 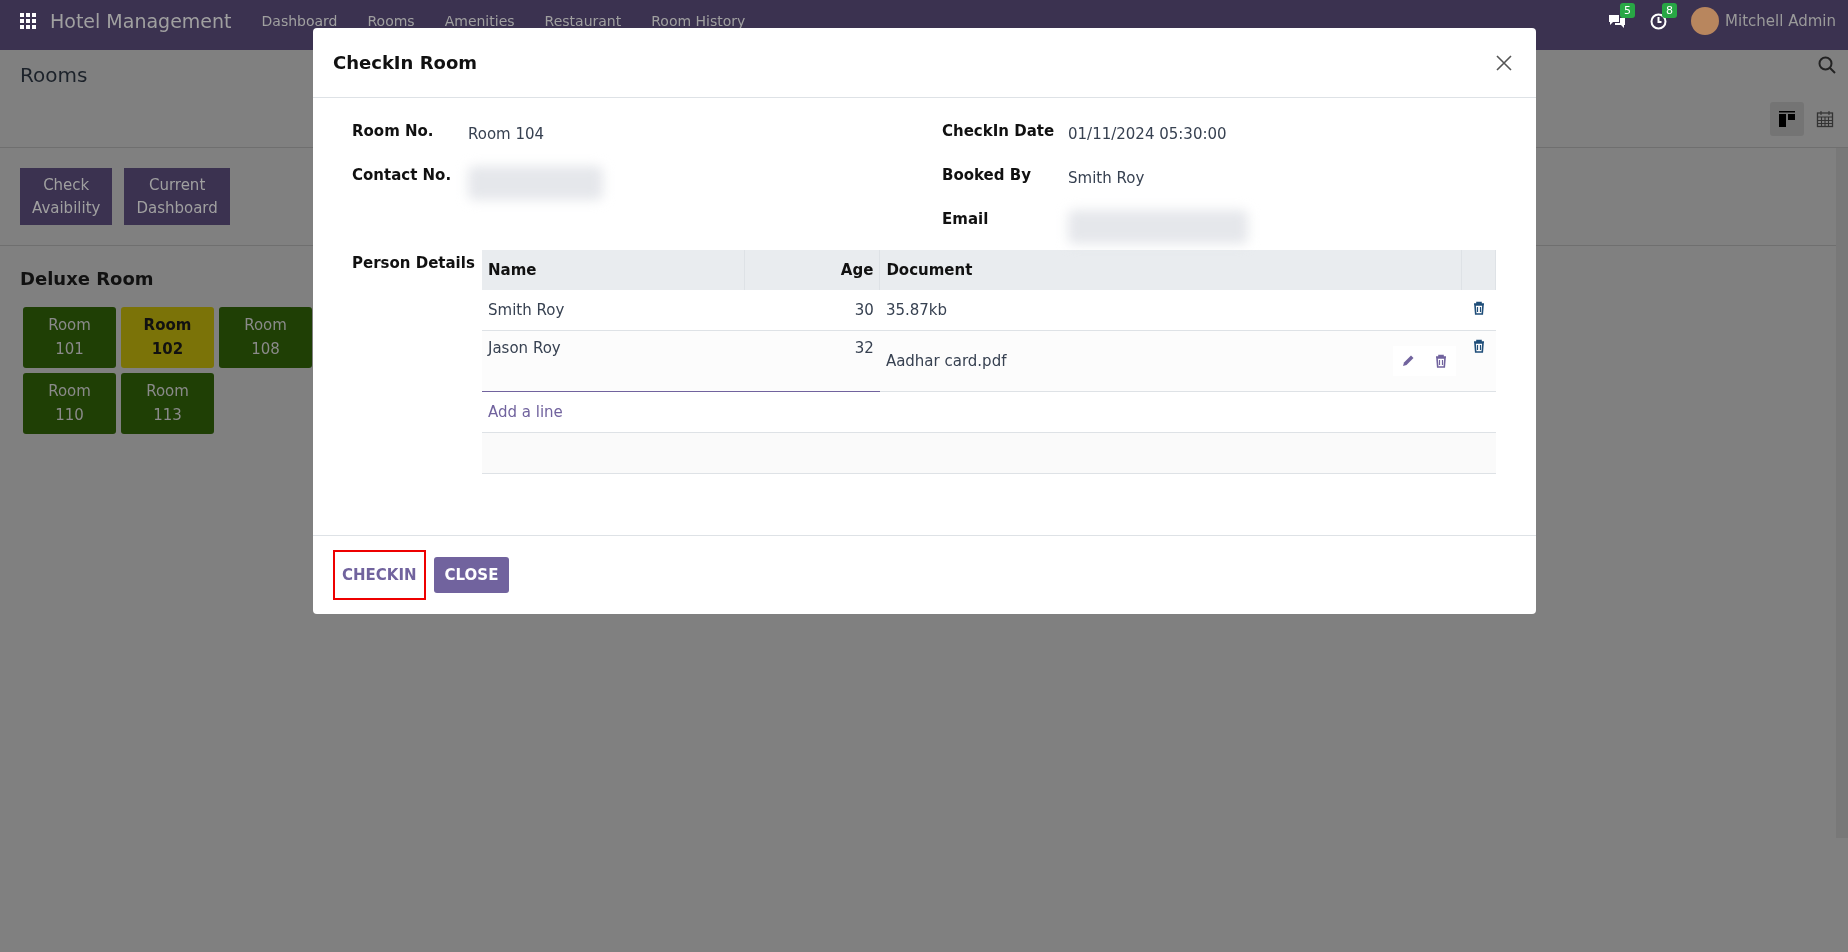 I want to click on field-value: 01/11/2024 05:30:00, so click(x=1147, y=133).